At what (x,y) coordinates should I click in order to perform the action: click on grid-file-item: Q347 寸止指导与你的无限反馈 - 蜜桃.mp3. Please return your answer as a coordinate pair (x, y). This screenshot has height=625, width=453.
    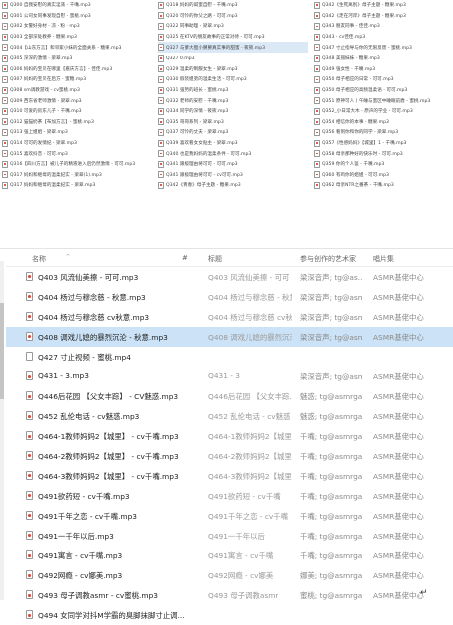
    Looking at the image, I should click on (383, 47).